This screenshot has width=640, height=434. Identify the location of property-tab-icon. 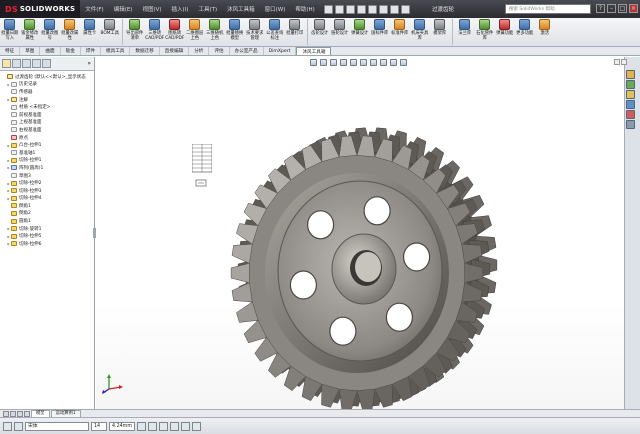
(16, 63).